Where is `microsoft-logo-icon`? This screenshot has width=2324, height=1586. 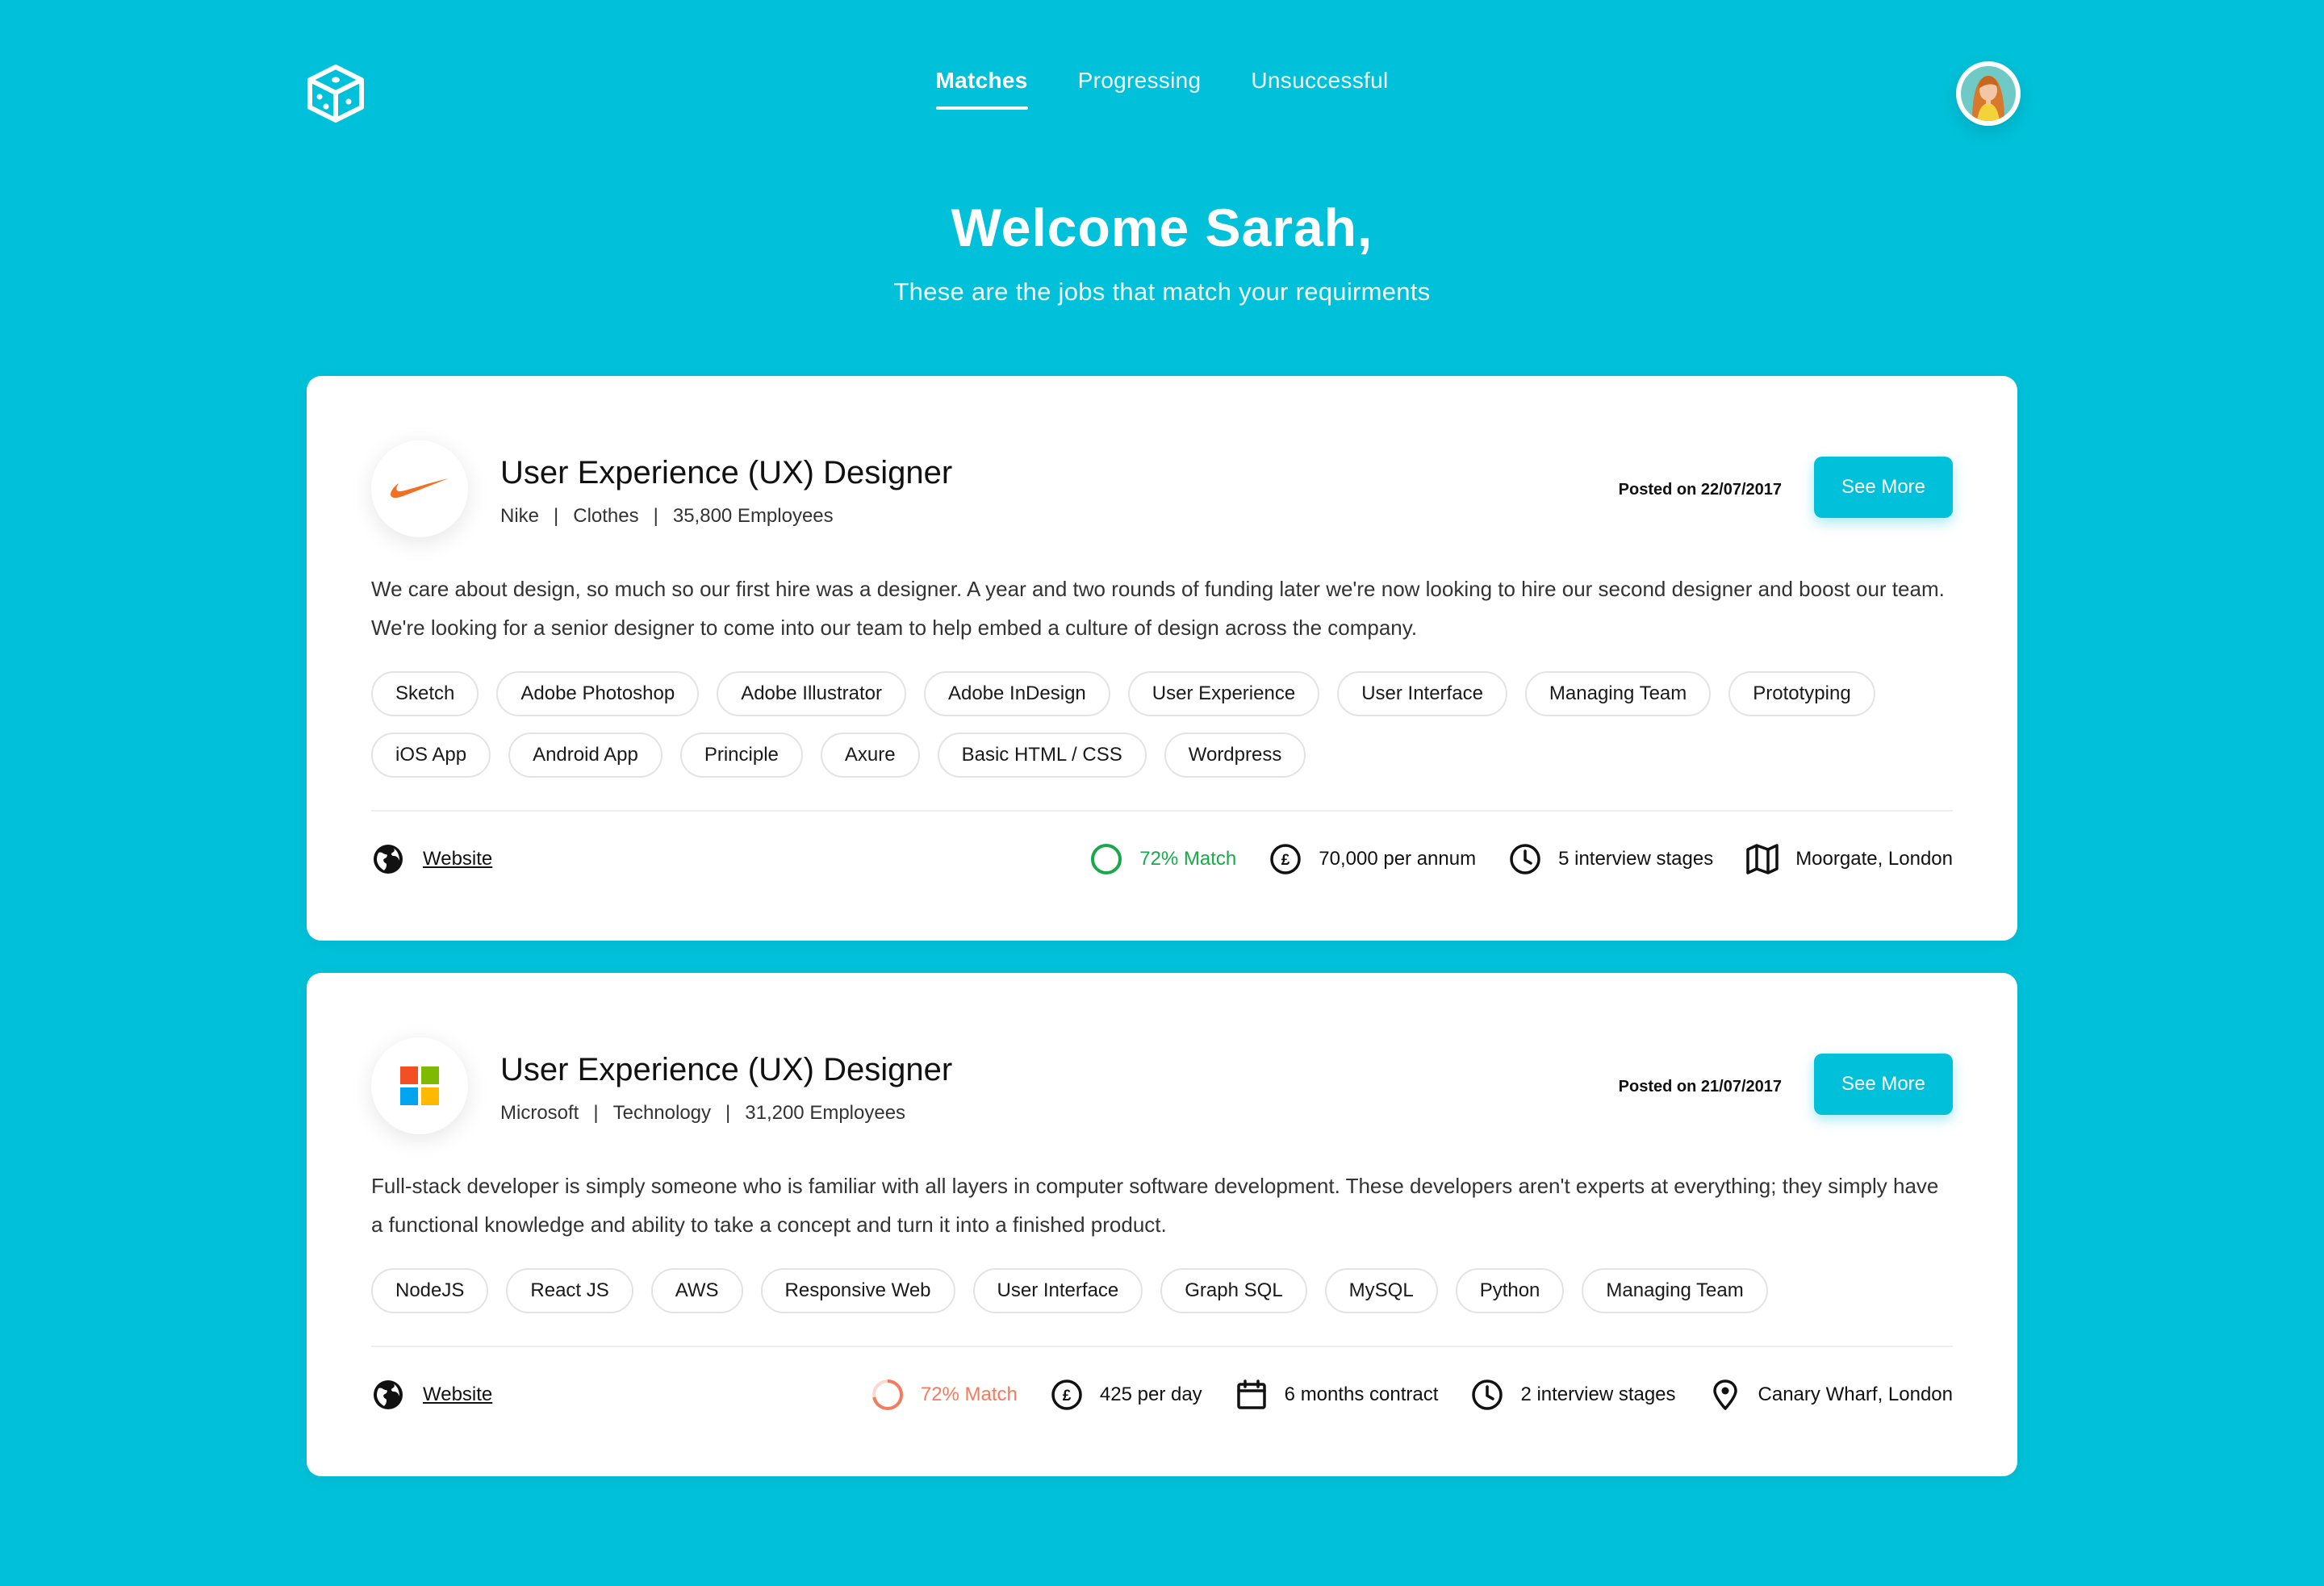
microsoft-logo-icon is located at coordinates (419, 1086).